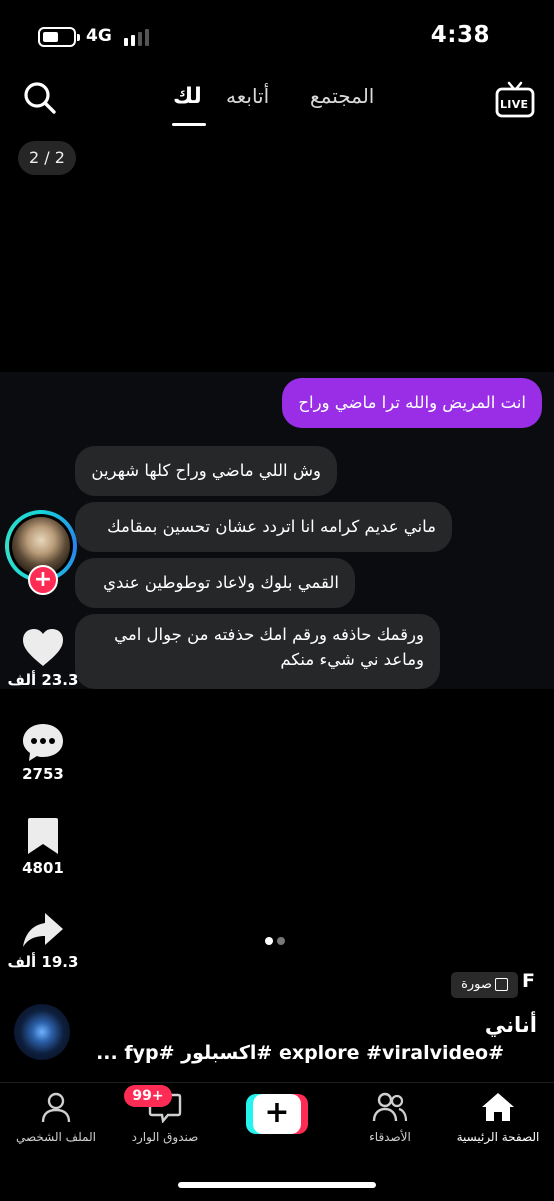  I want to click on tab-following: أتابعه, so click(247, 96).